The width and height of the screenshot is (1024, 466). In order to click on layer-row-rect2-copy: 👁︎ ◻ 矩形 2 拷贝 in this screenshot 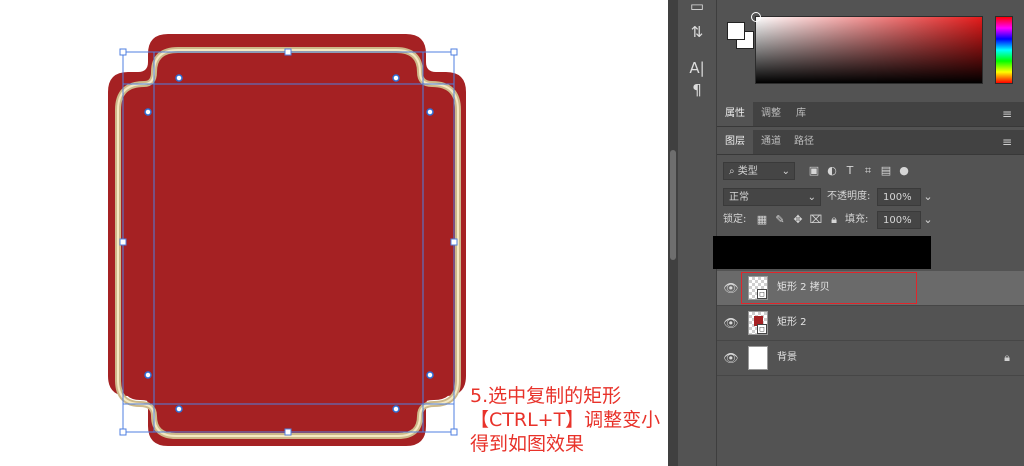, I will do `click(870, 288)`.